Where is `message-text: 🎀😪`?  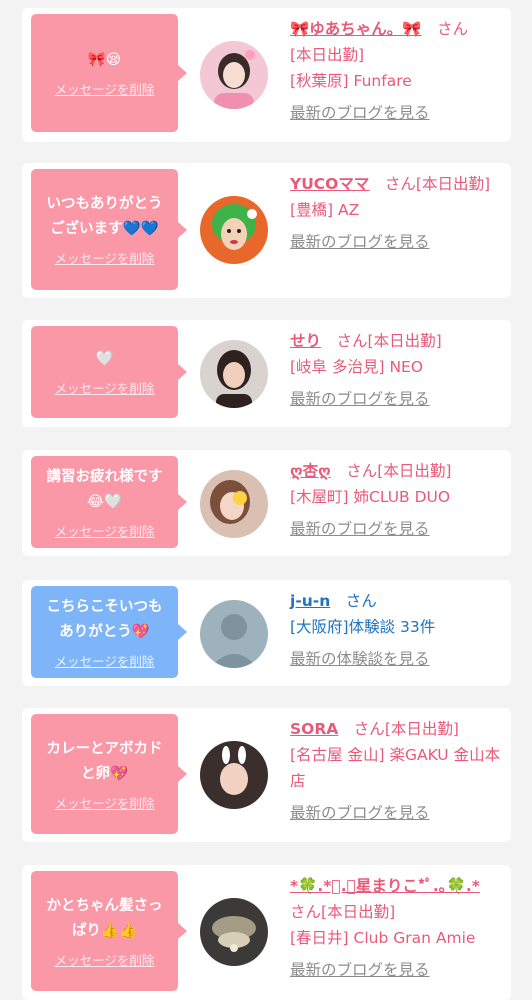
message-text: 🎀😪 is located at coordinates (104, 60).